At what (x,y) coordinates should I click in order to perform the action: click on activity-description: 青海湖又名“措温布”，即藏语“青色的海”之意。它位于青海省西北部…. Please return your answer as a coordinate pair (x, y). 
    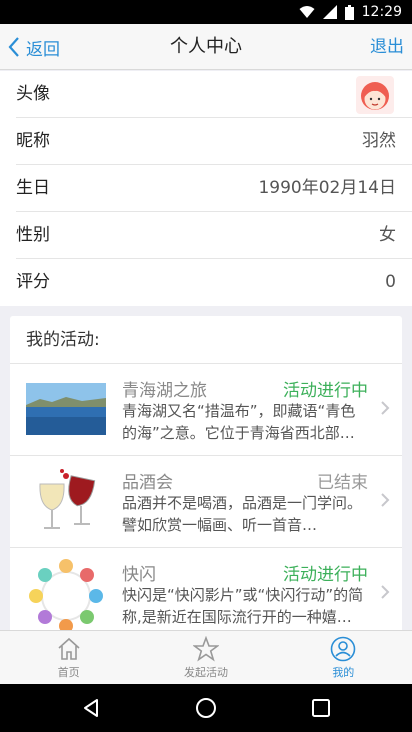
    Looking at the image, I should click on (239, 422).